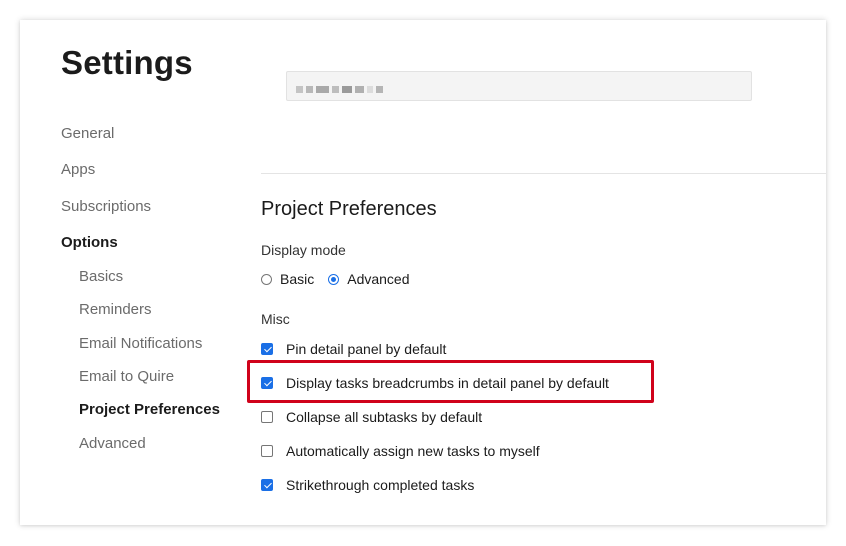 The height and width of the screenshot is (546, 846). Describe the element at coordinates (378, 279) in the screenshot. I see `radio-advanced-label: Advanced` at that location.